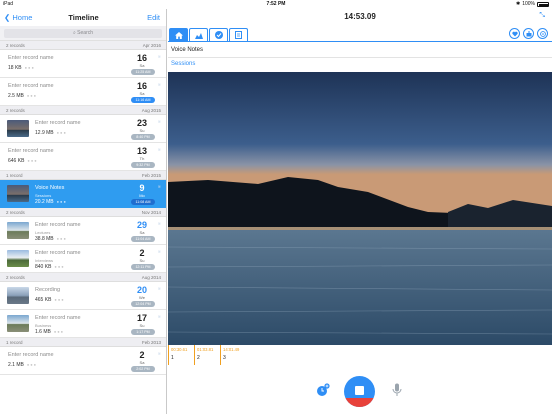  Describe the element at coordinates (207, 355) in the screenshot. I see `bookmark-marker: 01:03.81 2` at that location.